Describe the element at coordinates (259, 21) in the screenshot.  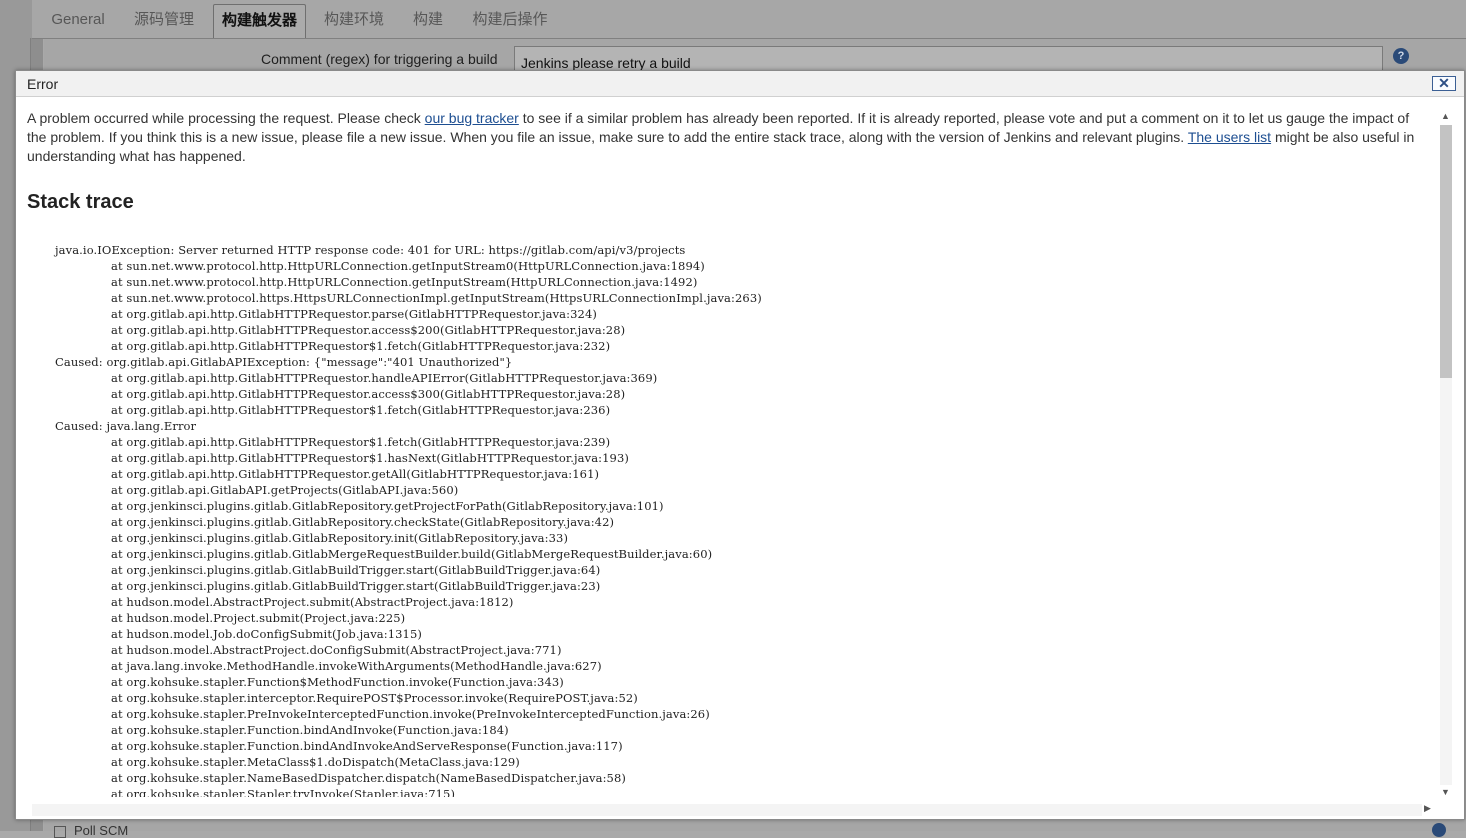
I see `tab-build-triggers: 构建触发器` at that location.